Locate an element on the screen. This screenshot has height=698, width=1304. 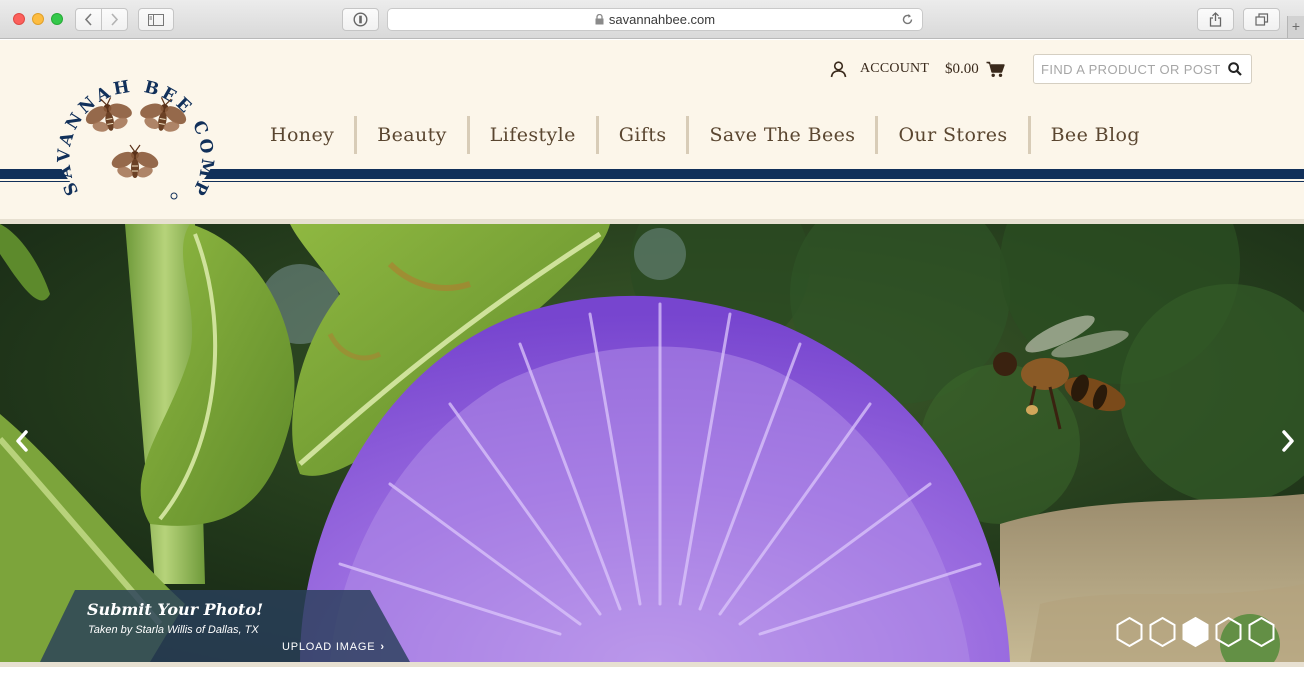
site-search is located at coordinates (1142, 69).